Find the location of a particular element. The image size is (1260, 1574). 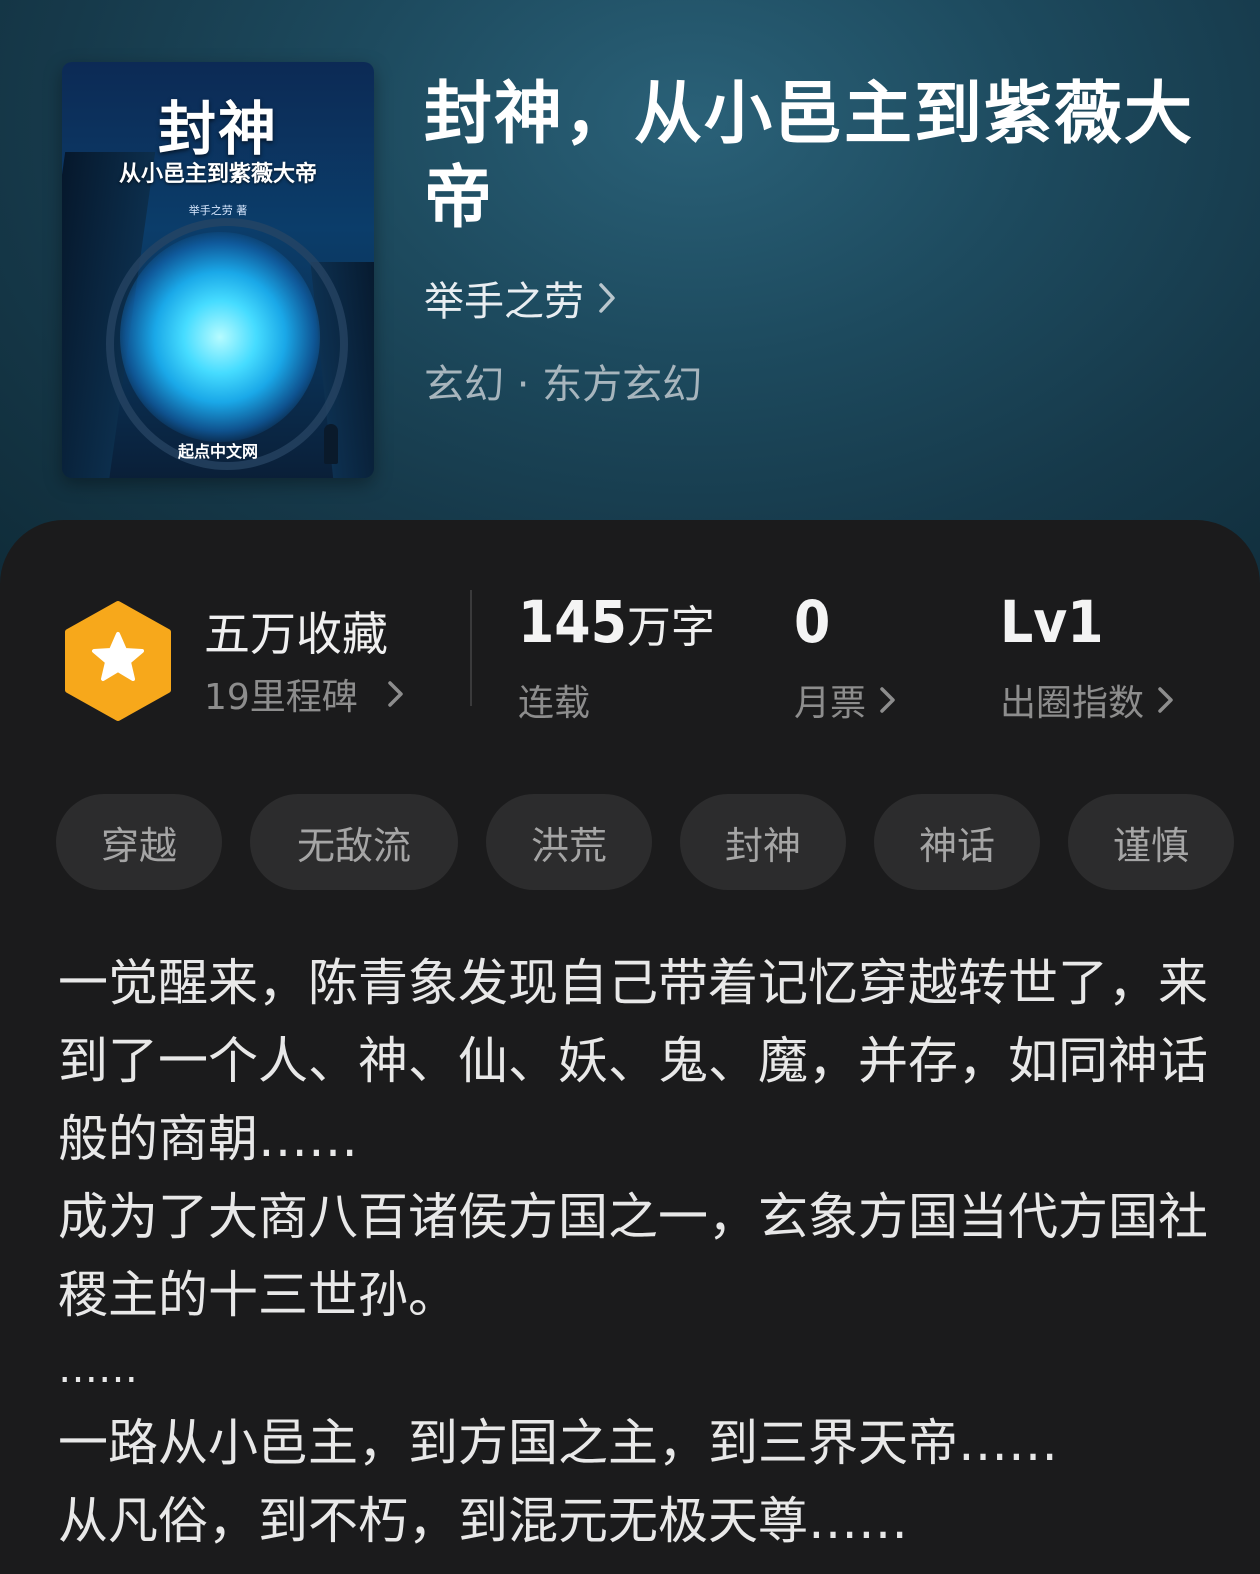

cover-title: 封神 is located at coordinates (217, 129).